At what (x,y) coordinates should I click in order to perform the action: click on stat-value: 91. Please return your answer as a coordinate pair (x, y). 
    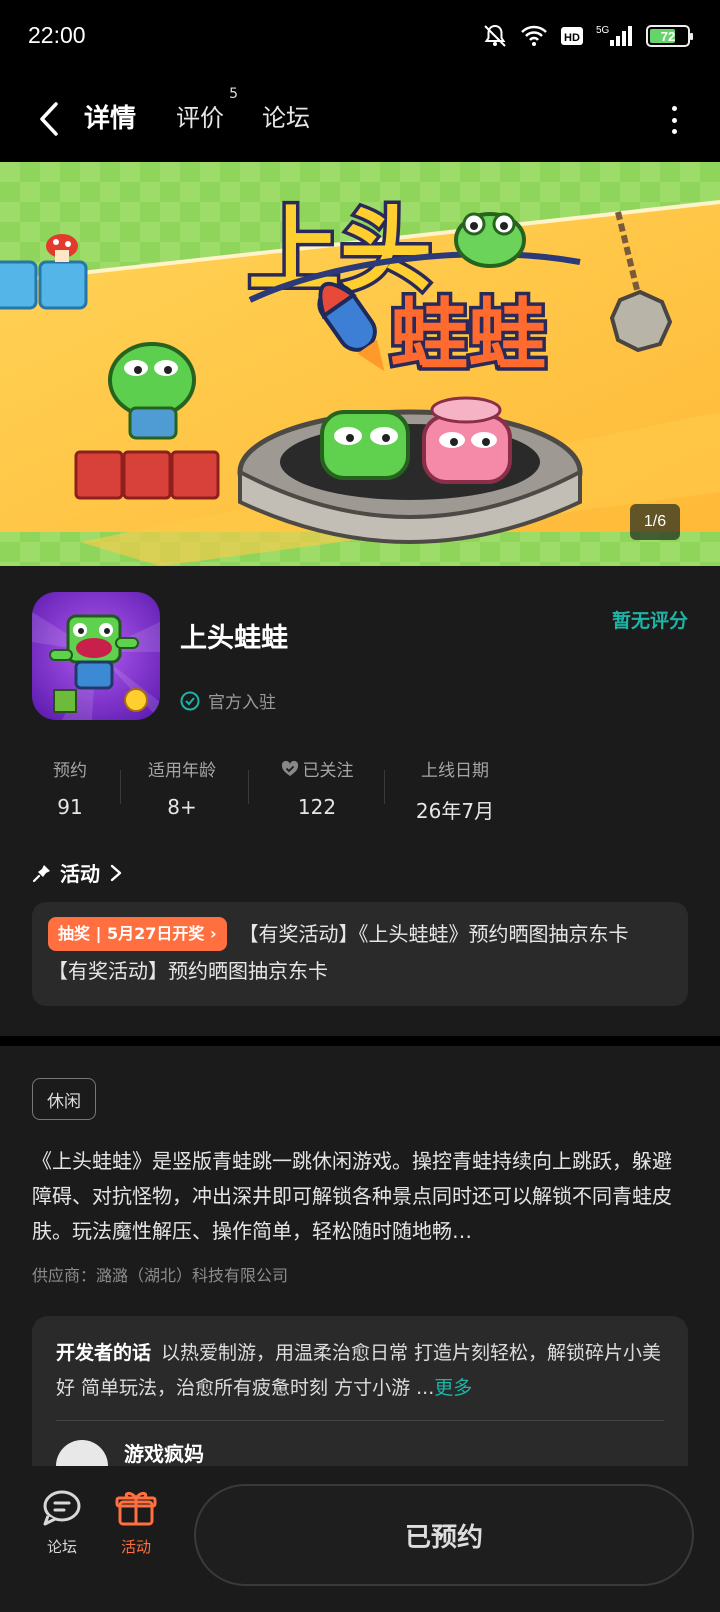
    Looking at the image, I should click on (70, 807).